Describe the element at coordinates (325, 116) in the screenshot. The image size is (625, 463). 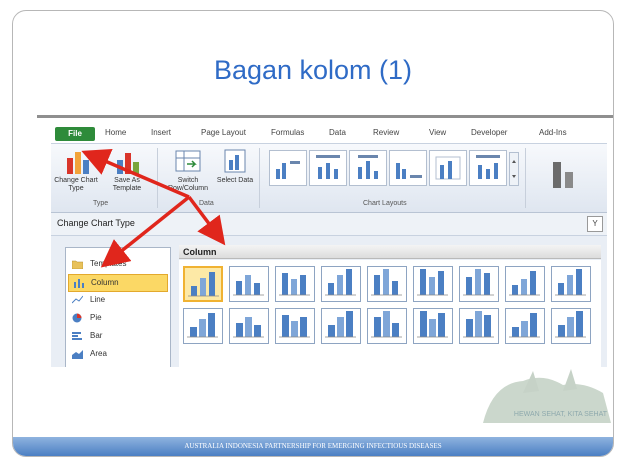
I see `title-divider` at that location.